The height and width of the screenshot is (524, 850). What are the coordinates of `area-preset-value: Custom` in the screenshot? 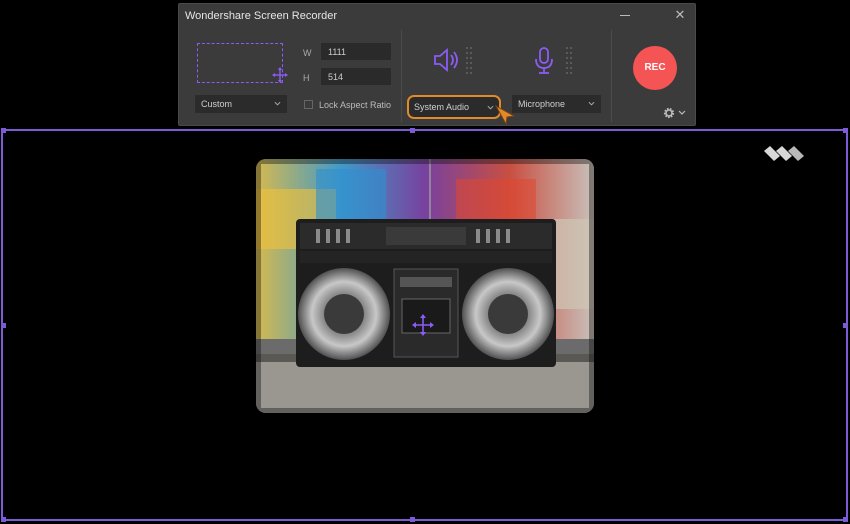 It's located at (217, 104).